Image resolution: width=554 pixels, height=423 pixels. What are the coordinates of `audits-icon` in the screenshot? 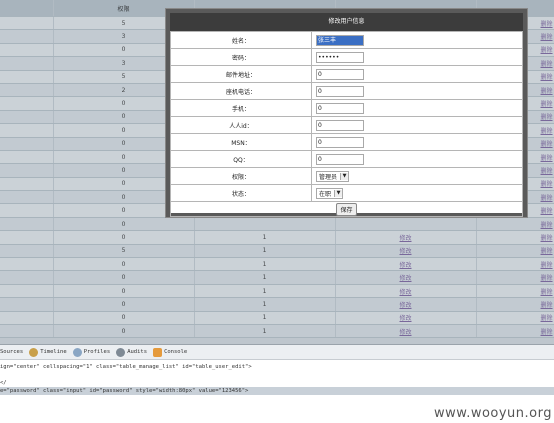 It's located at (121, 352).